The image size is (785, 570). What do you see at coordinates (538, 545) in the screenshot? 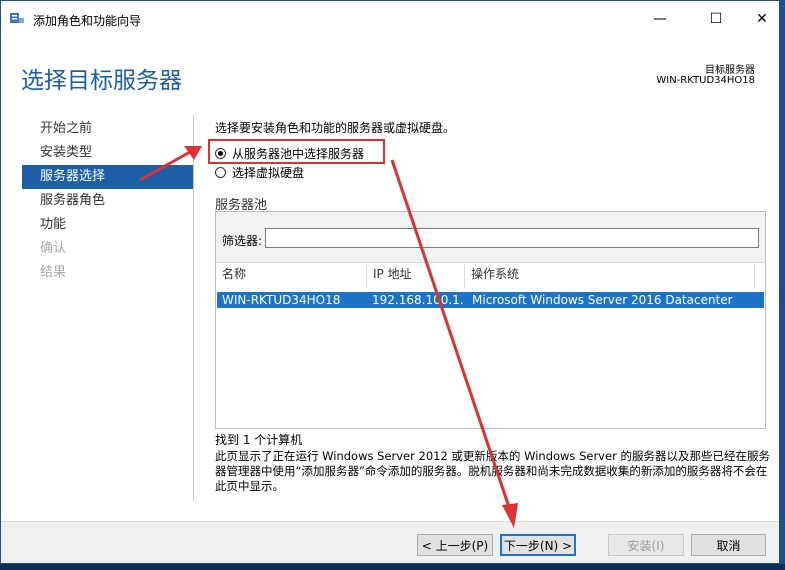
I see `next-button: 下一步(N) >` at bounding box center [538, 545].